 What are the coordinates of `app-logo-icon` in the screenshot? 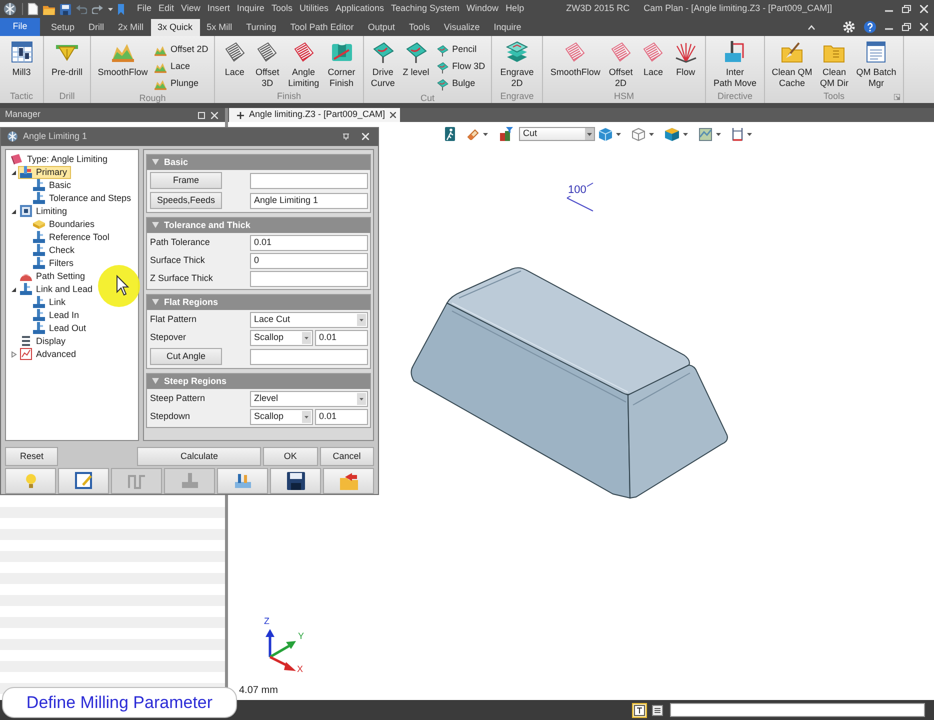 It's located at (10, 9).